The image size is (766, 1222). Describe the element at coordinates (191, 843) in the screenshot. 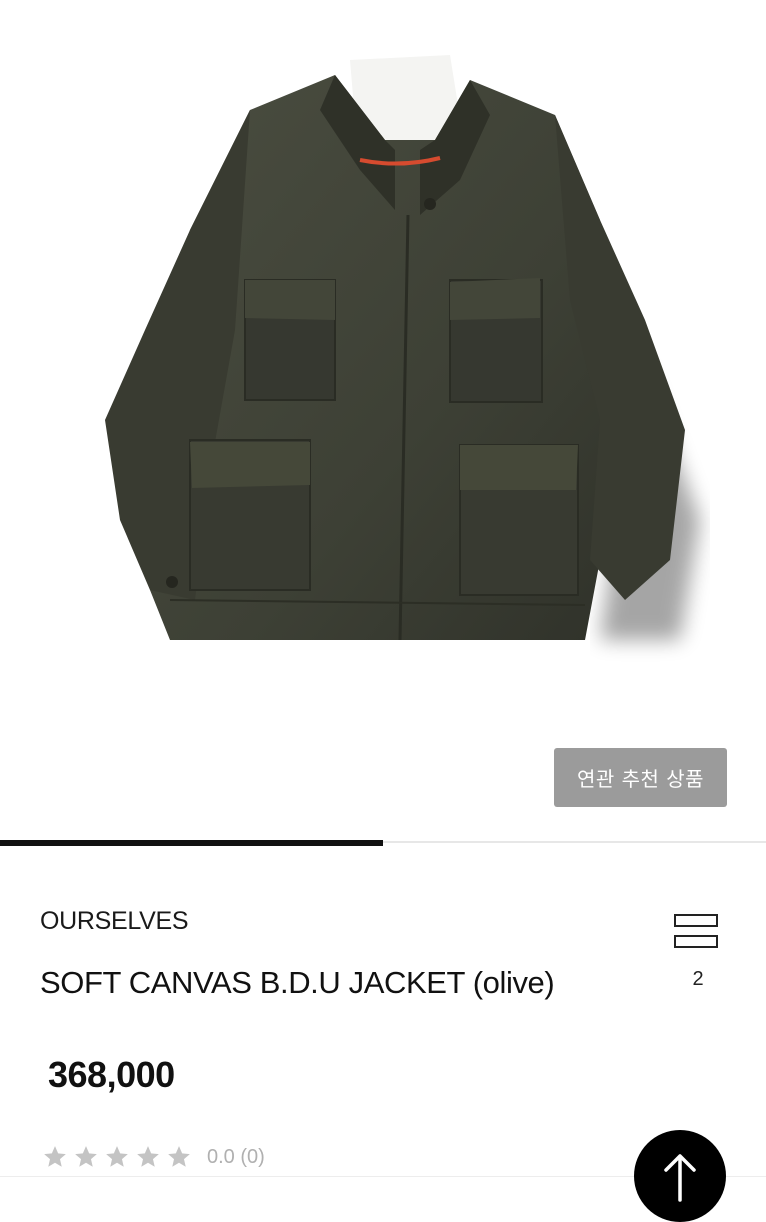

I see `image-carousel-progress-fill` at that location.